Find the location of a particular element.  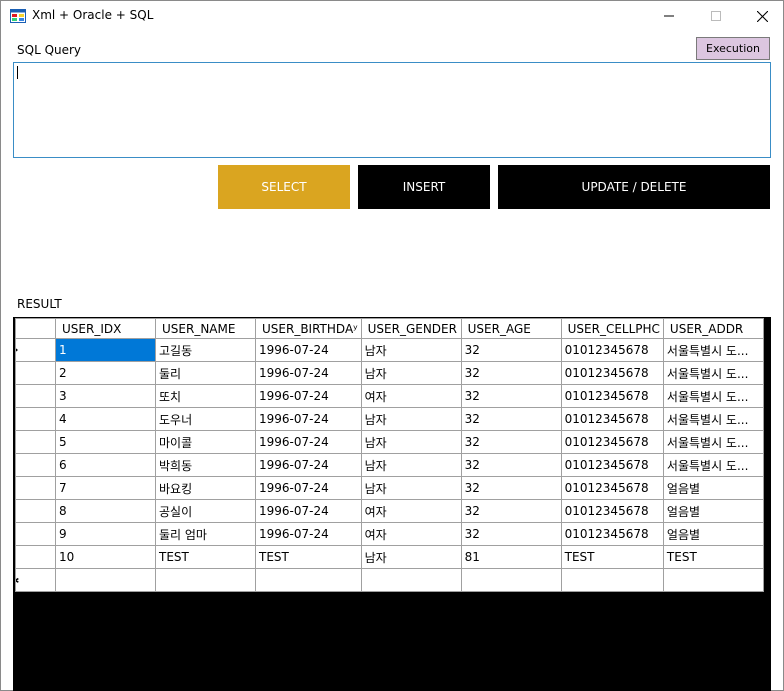

maximize-button is located at coordinates (716, 16).